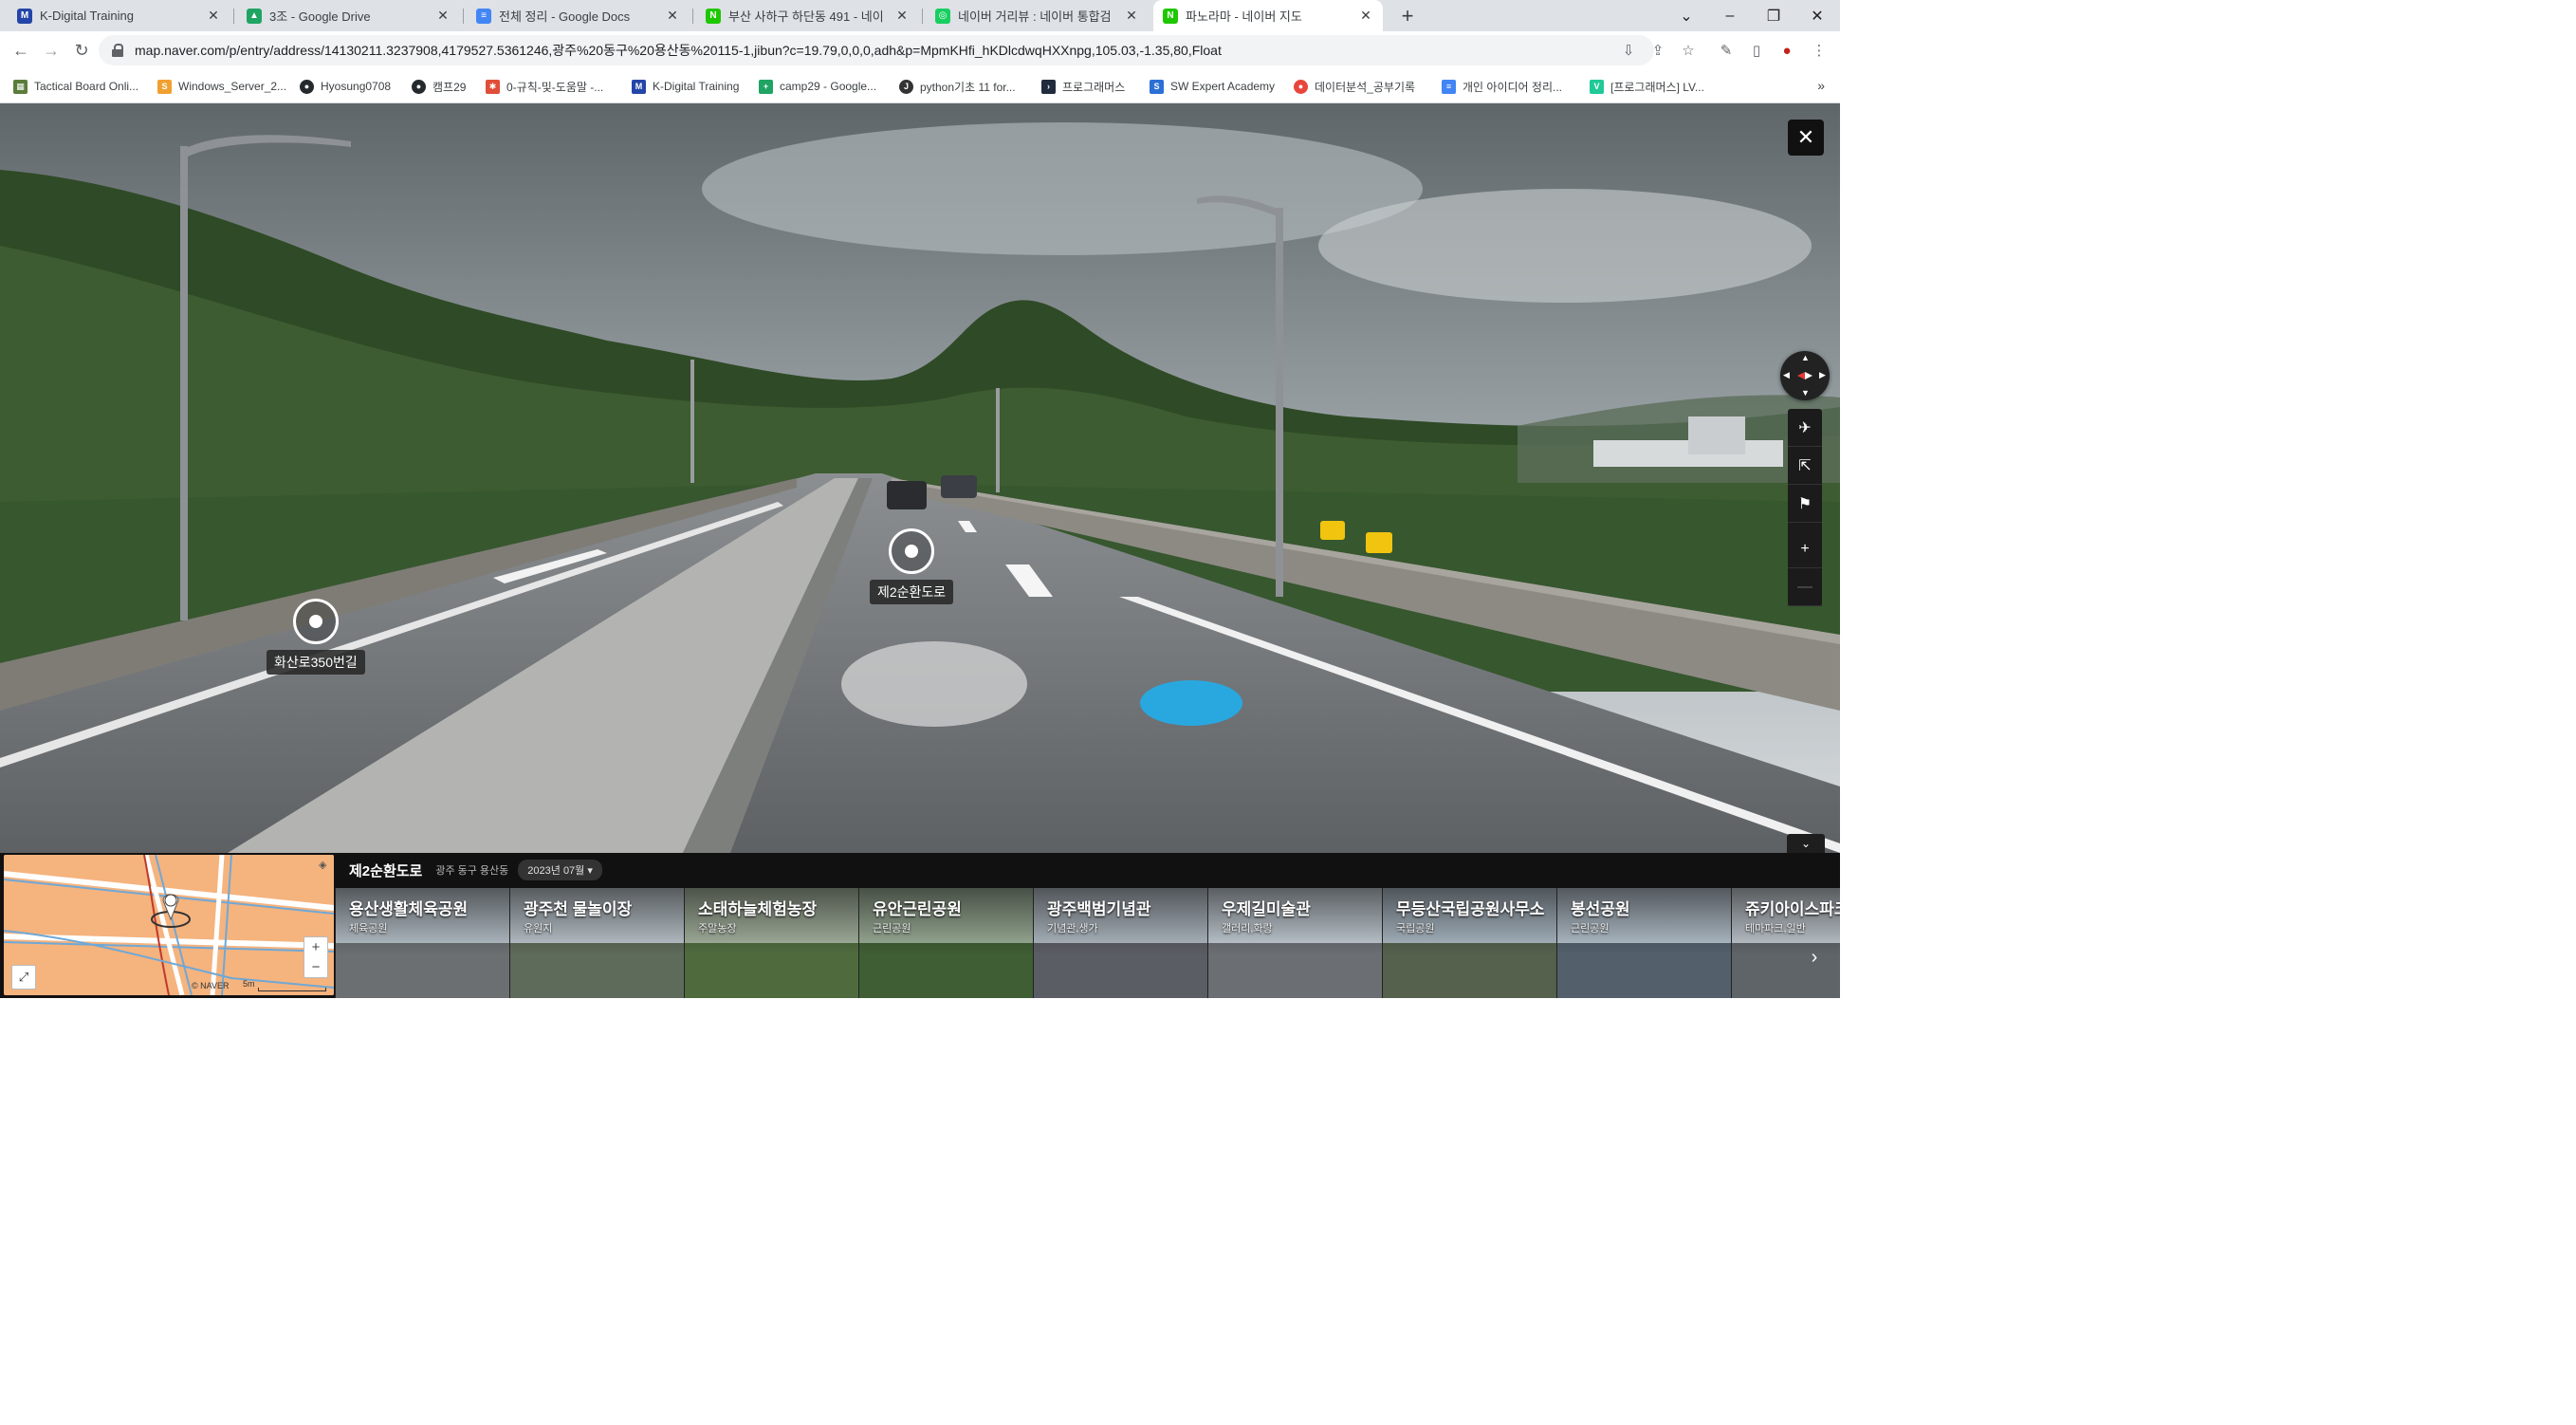 This screenshot has width=2576, height=1425. I want to click on place-card: 무등산국립공원사무소 국립공원, so click(1469, 943).